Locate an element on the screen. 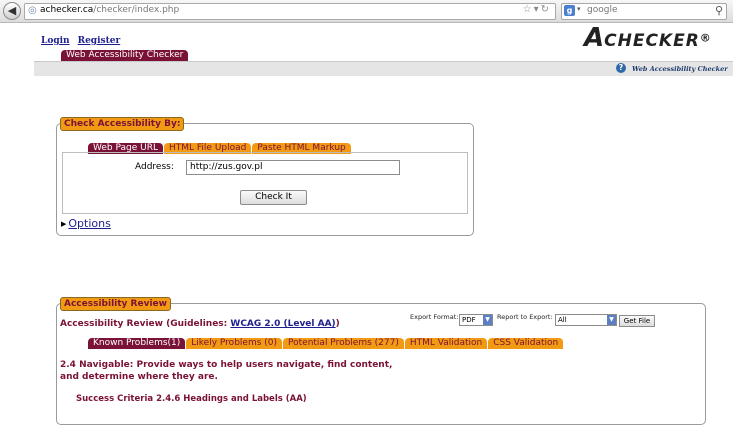 The height and width of the screenshot is (425, 733). help-link: Web Accessibility Checker is located at coordinates (680, 69).